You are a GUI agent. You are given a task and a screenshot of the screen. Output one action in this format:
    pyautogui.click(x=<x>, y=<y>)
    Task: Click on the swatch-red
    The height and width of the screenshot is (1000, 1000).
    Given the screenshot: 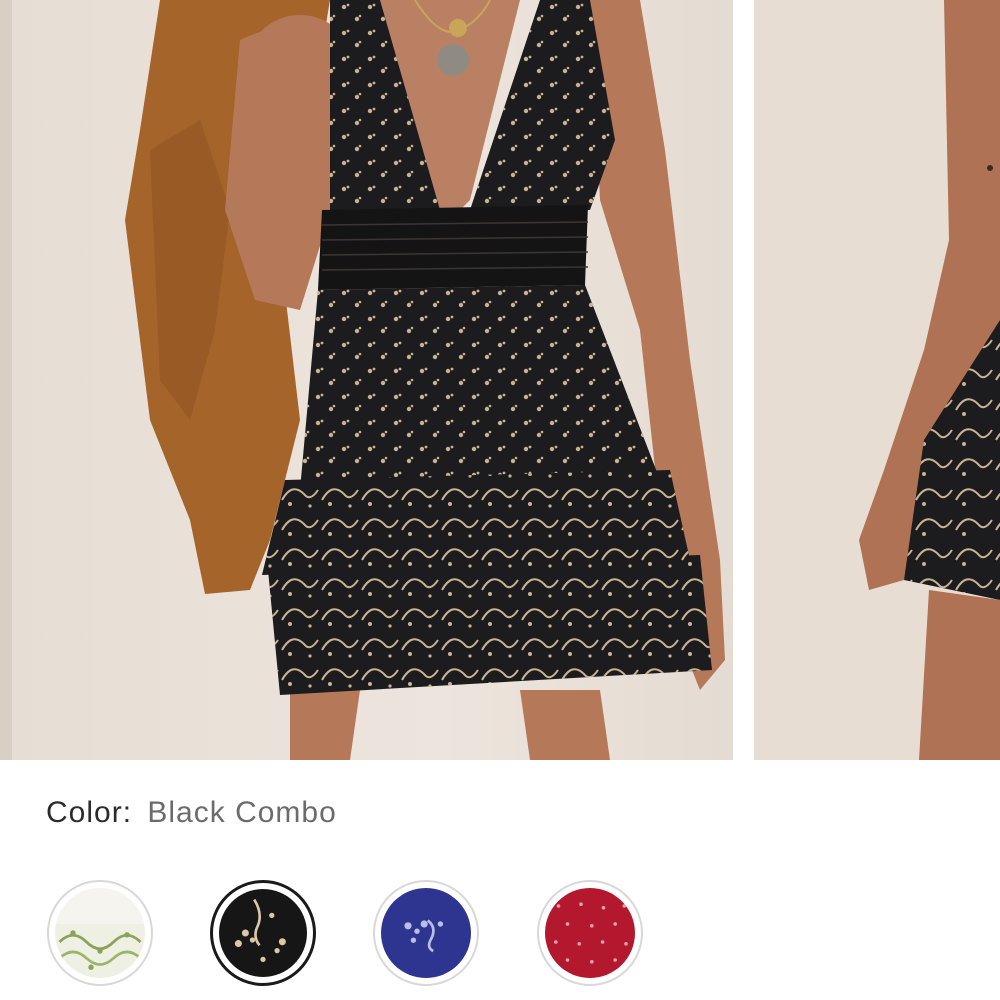 What is the action you would take?
    pyautogui.click(x=590, y=933)
    